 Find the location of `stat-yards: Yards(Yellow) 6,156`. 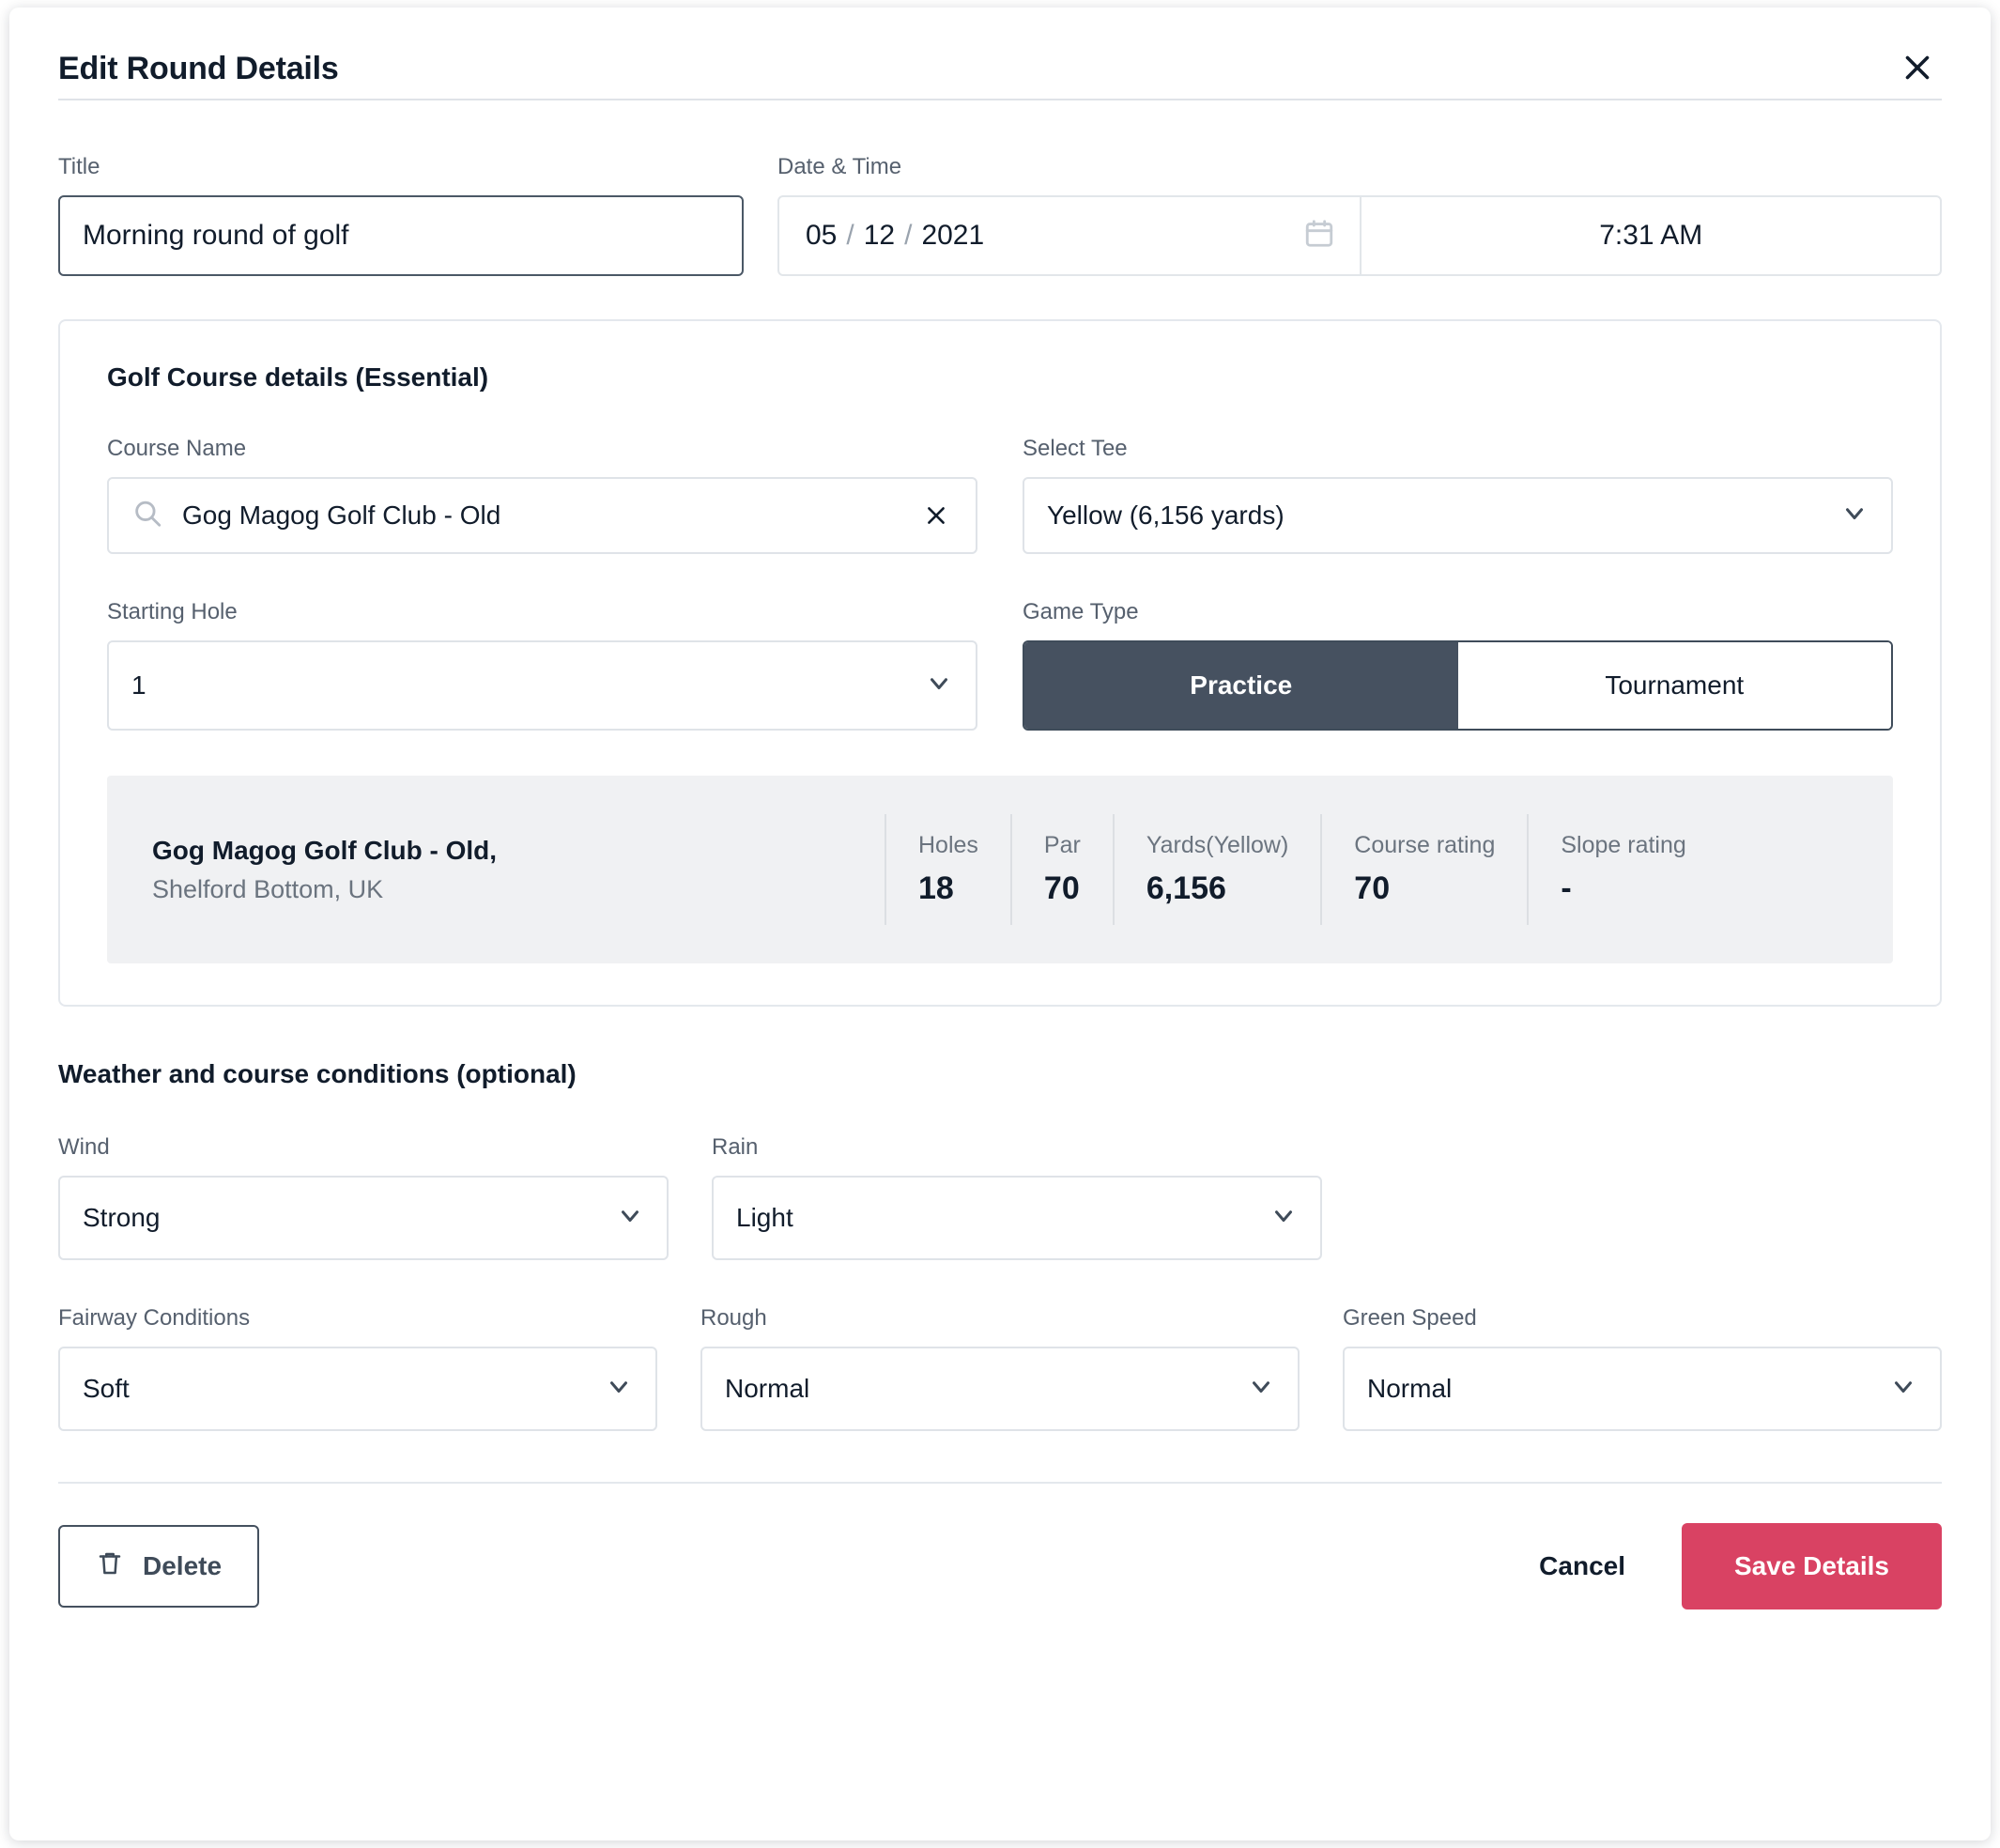

stat-yards: Yards(Yellow) 6,156 is located at coordinates (1216, 869).